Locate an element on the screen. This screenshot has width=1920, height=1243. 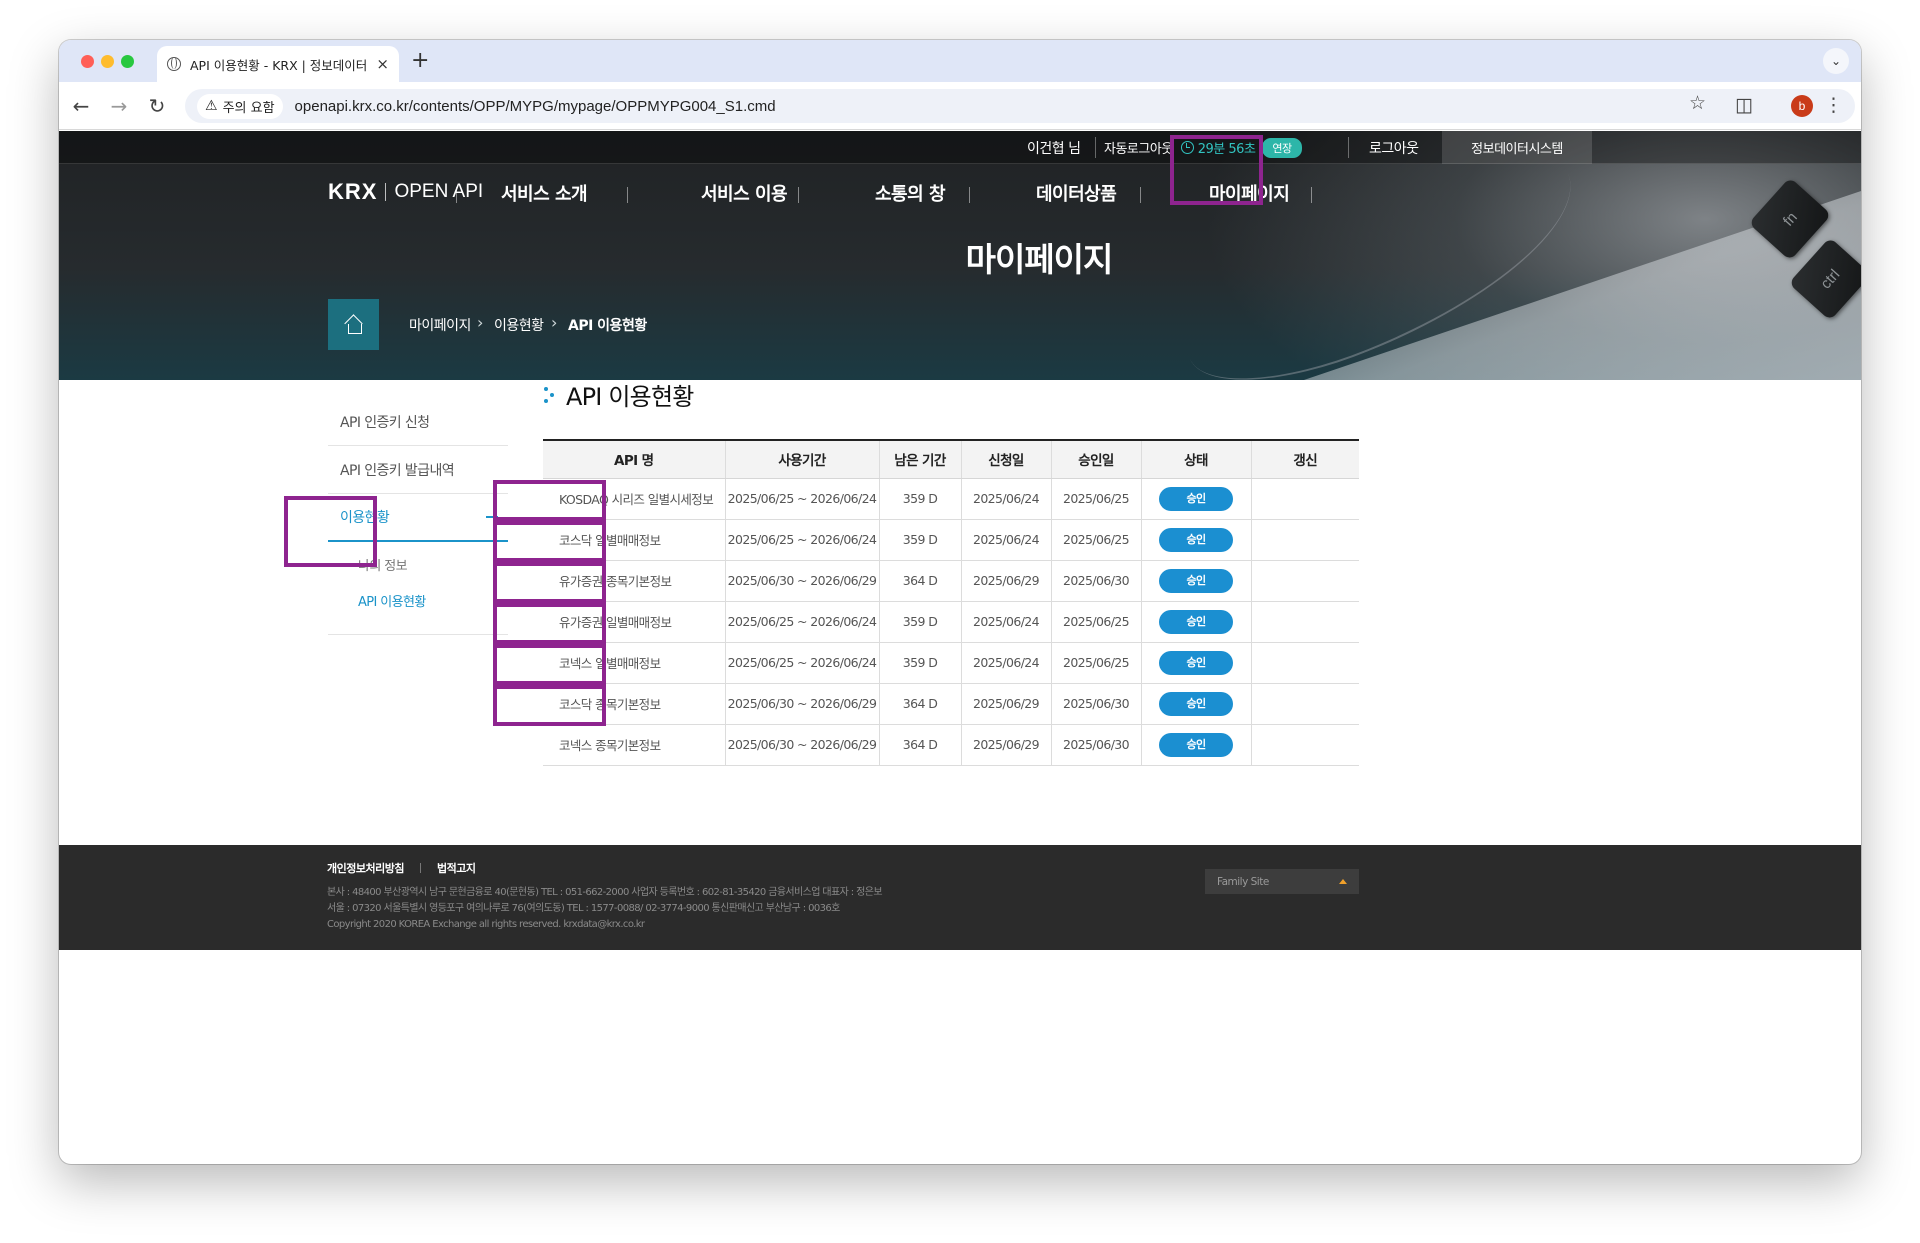
content-title: API 이용현황 is located at coordinates (619, 394).